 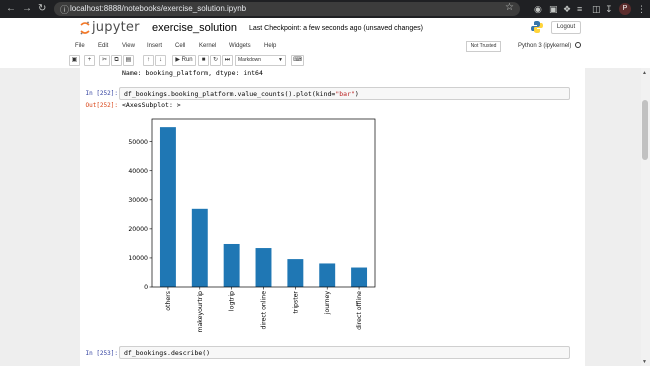 What do you see at coordinates (80, 46) in the screenshot?
I see `menu-file: File` at bounding box center [80, 46].